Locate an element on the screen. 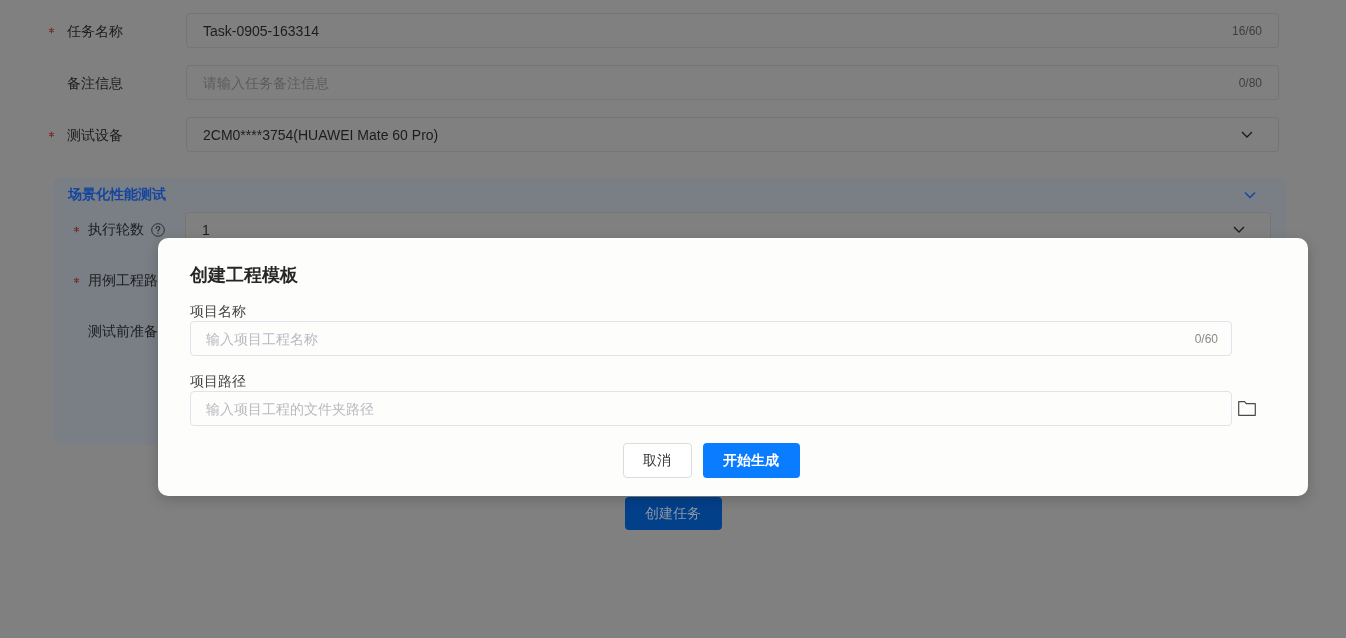 The width and height of the screenshot is (1346, 638). folder-icon is located at coordinates (1247, 408).